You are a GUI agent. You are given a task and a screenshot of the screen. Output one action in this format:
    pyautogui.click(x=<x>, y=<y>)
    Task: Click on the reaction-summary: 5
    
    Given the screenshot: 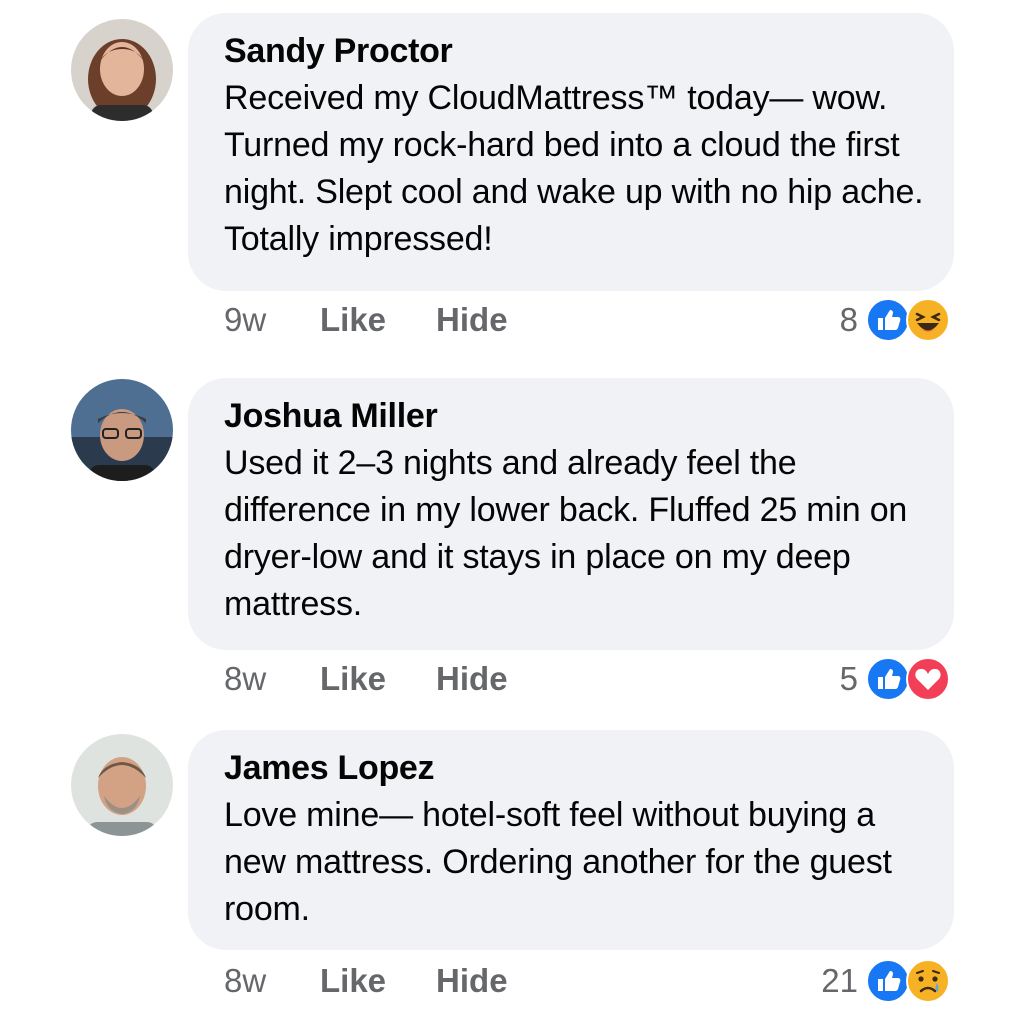 What is the action you would take?
    pyautogui.click(x=895, y=679)
    